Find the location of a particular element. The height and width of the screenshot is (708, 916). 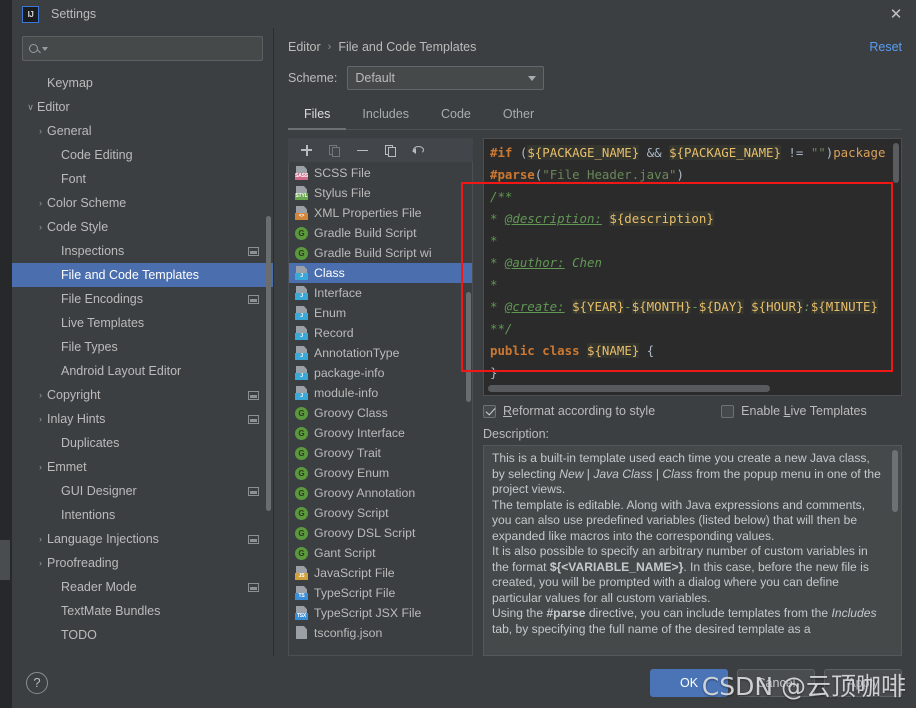

template-list-item: G Groovy DSL Script is located at coordinates (380, 533).